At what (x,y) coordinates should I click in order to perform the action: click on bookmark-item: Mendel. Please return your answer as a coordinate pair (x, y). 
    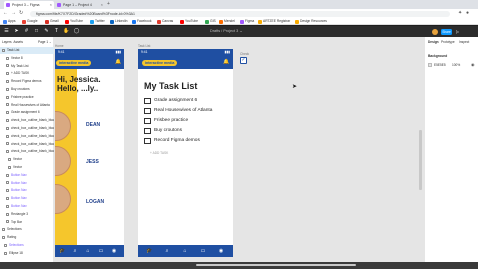
    Looking at the image, I should click on (227, 21).